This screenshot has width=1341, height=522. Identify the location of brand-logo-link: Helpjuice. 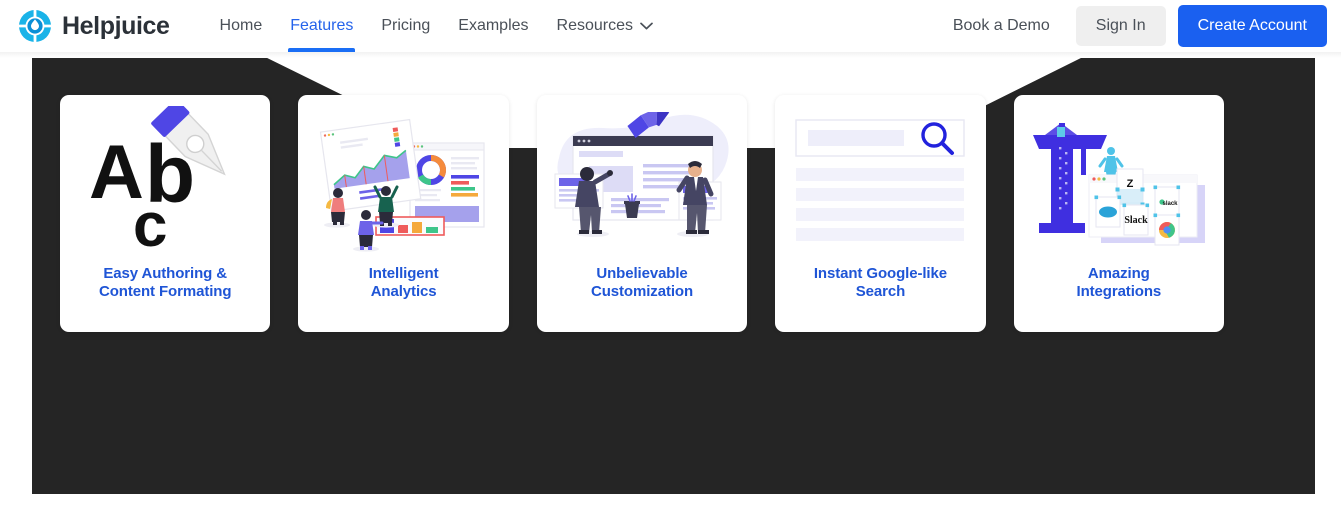
(94, 26).